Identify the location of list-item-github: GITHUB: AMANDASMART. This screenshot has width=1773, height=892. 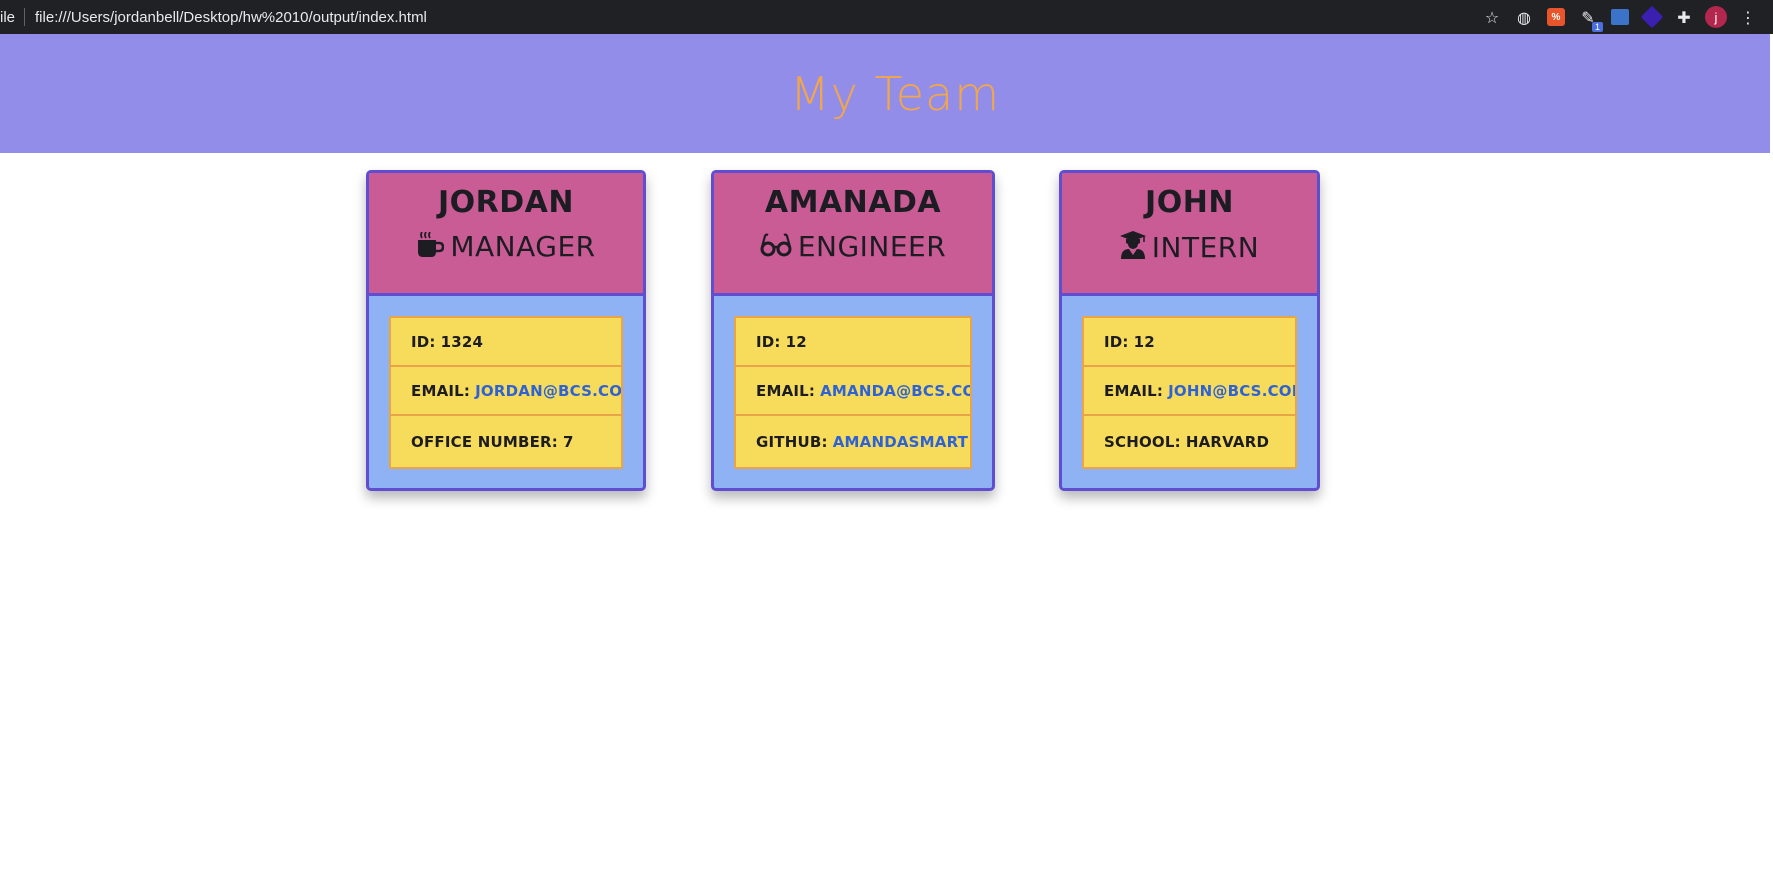
(853, 441).